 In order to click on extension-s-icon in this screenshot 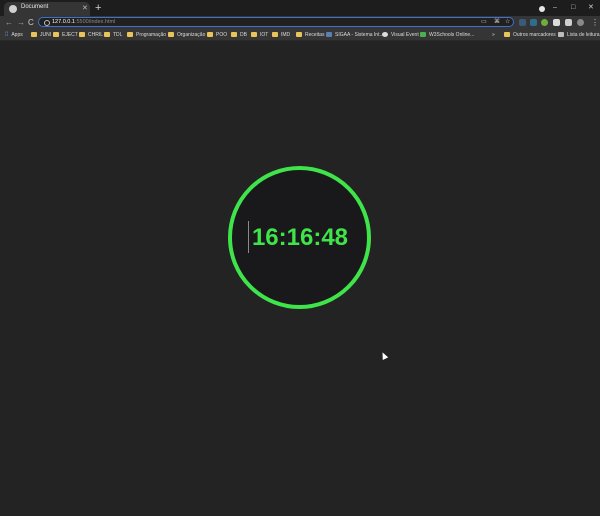, I will do `click(522, 22)`.